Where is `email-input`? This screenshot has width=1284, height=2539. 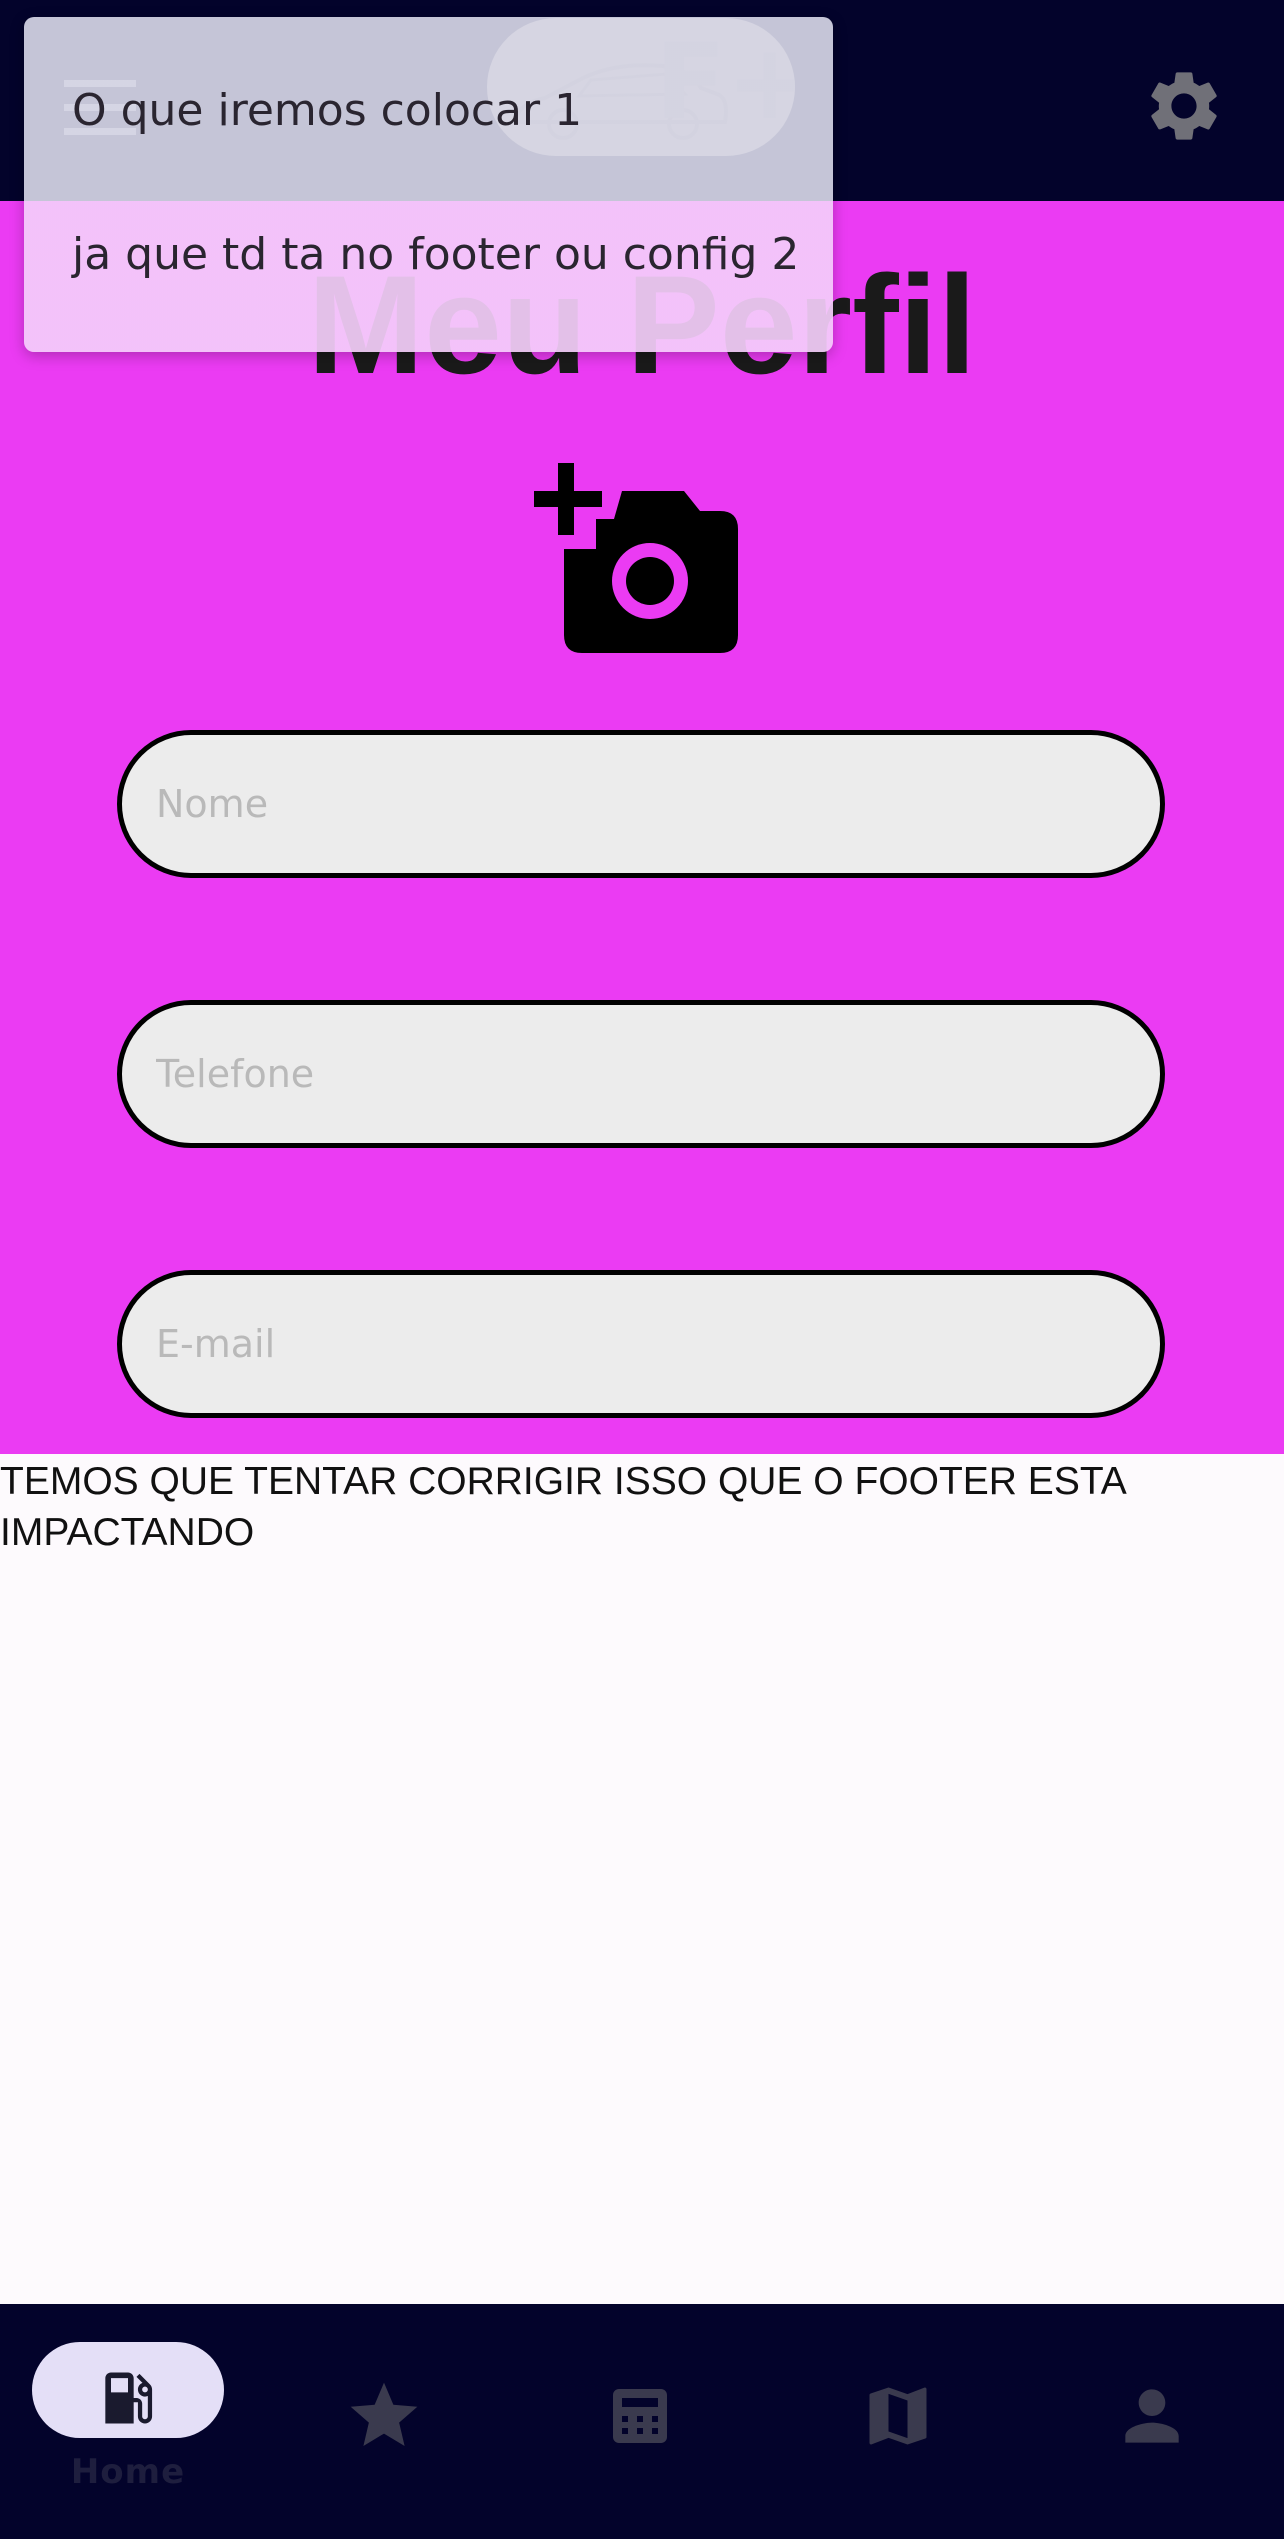
email-input is located at coordinates (658, 1344).